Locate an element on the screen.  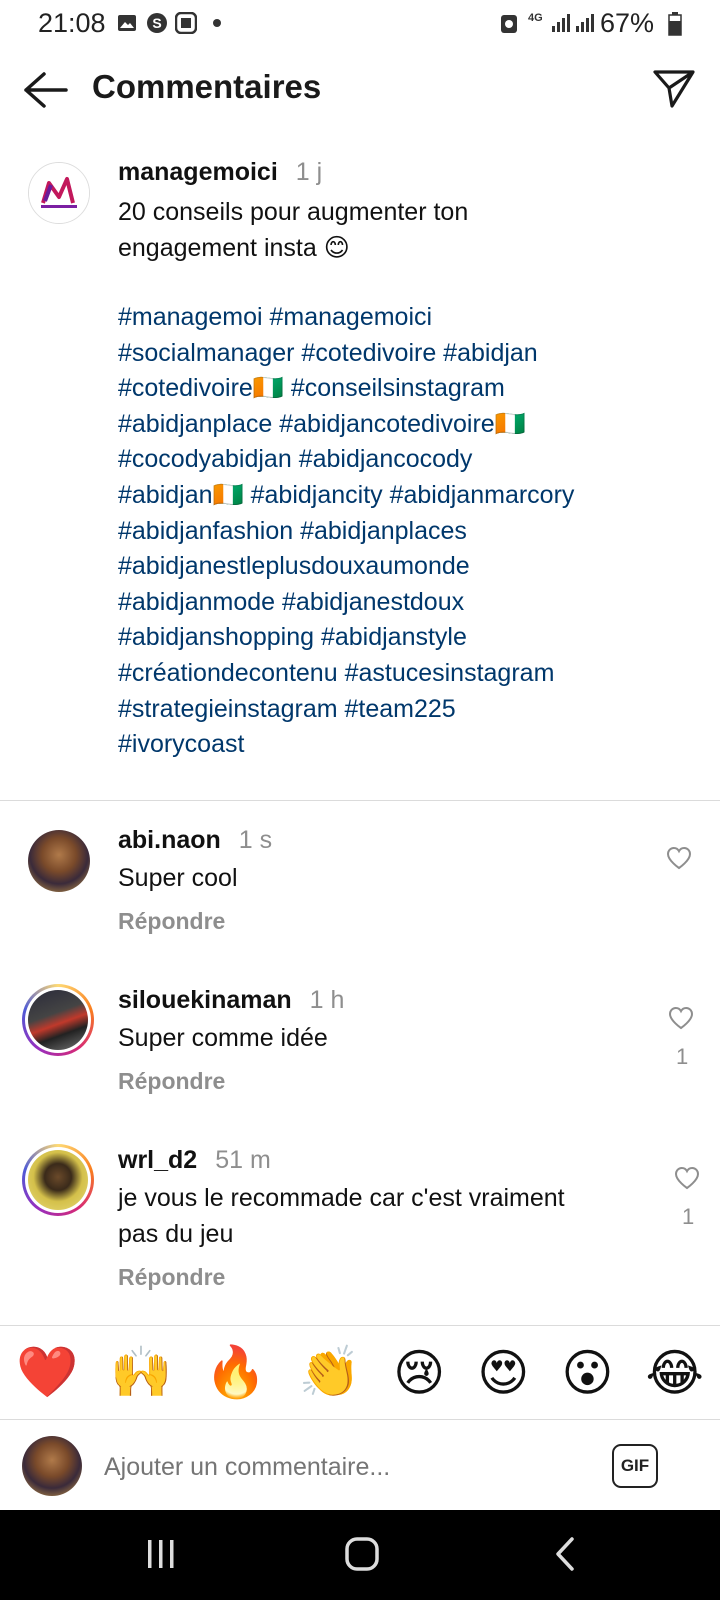
hashtag-line: #ivorycoast is located at coordinates (413, 745).